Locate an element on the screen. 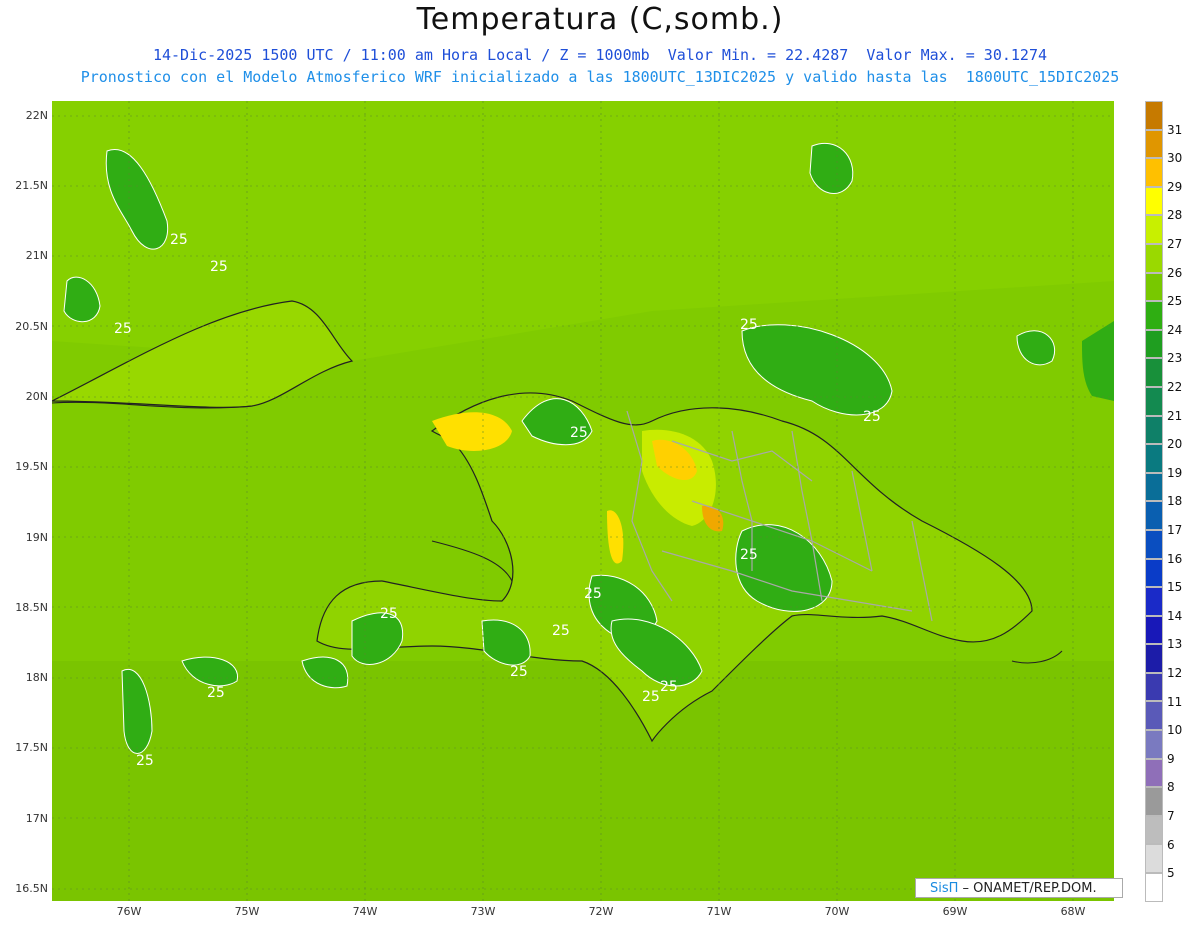  lon-label: 69W is located at coordinates (955, 911).